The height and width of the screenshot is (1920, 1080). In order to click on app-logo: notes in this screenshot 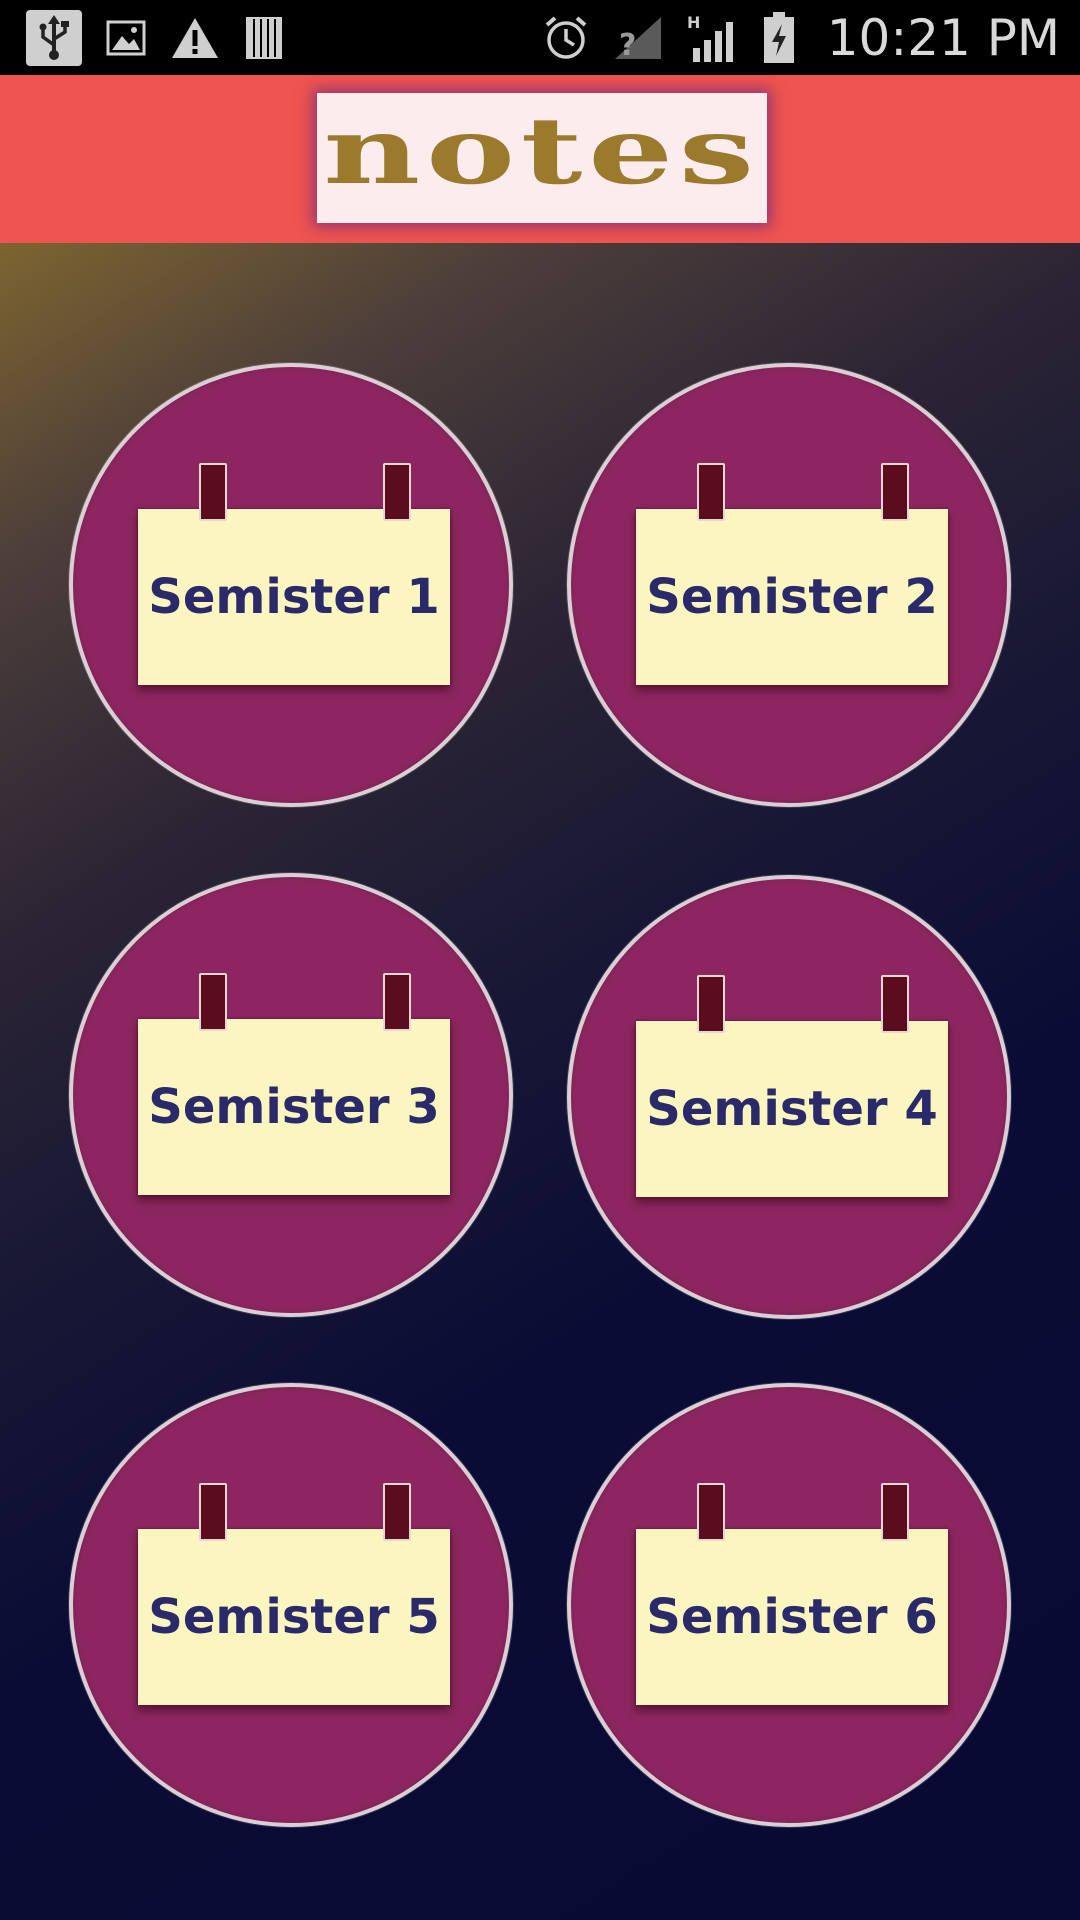, I will do `click(542, 158)`.